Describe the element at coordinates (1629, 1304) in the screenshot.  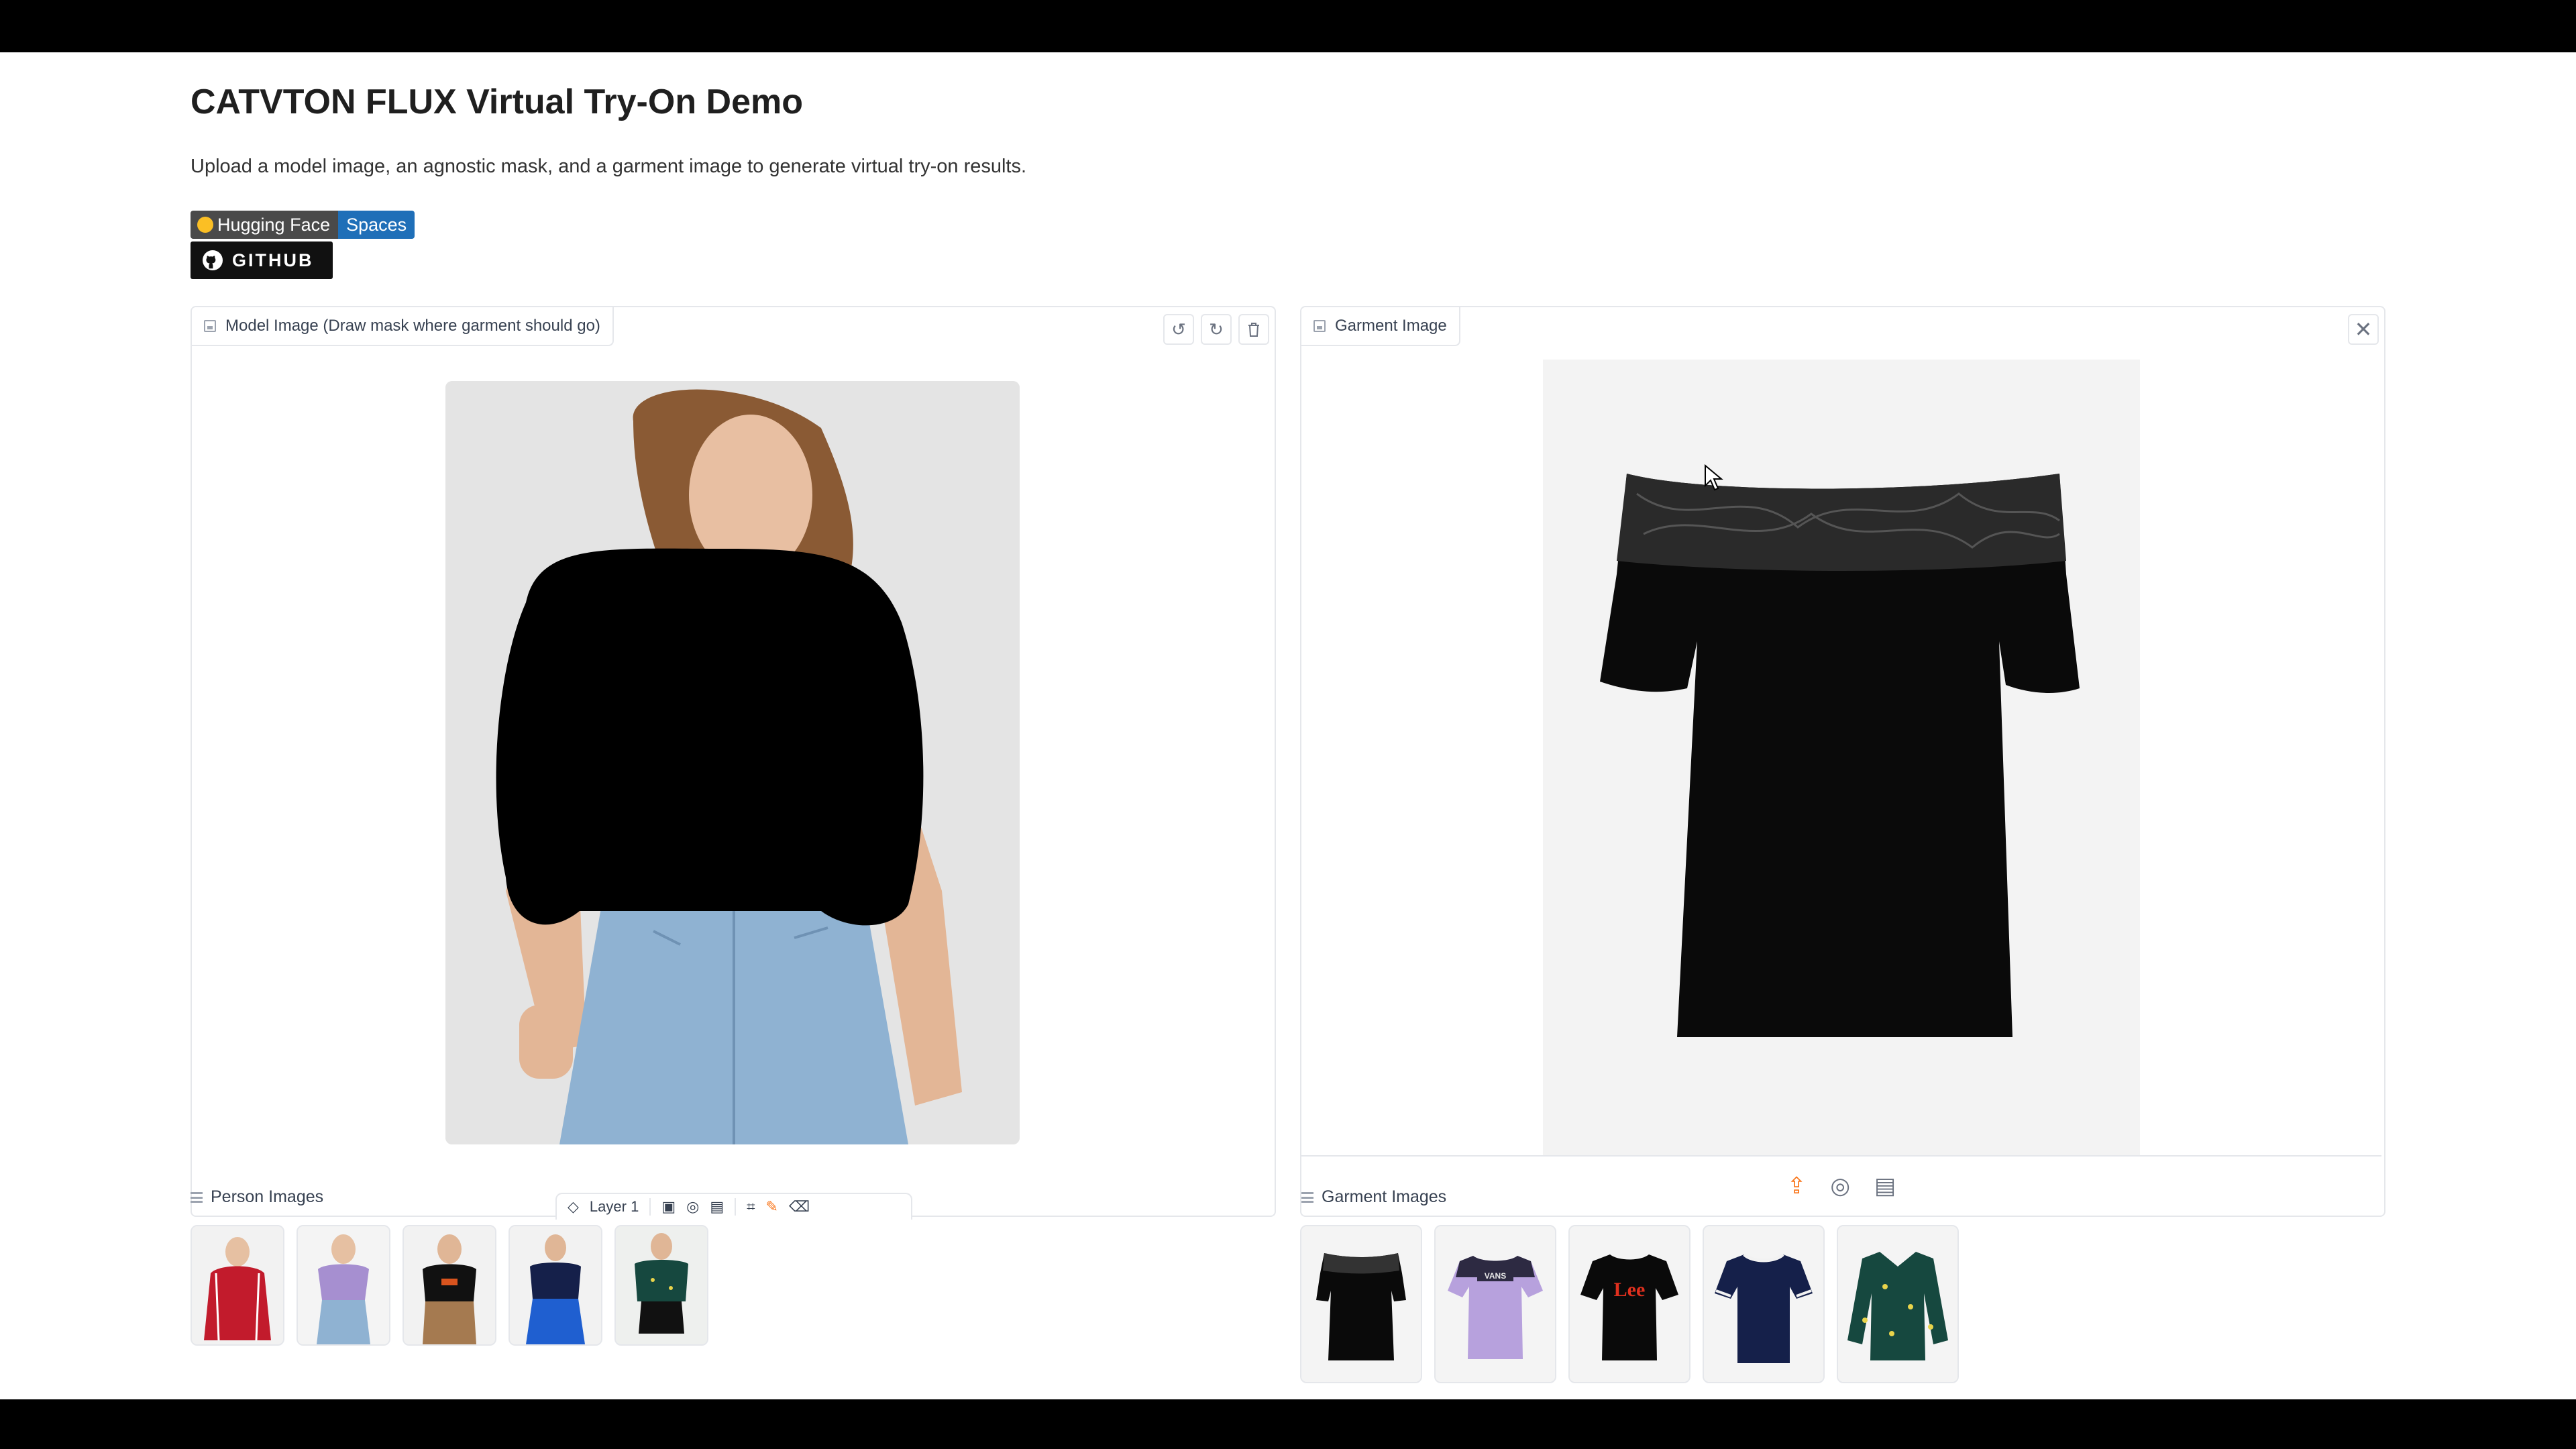
I see `garment-thumb-3: Lee` at that location.